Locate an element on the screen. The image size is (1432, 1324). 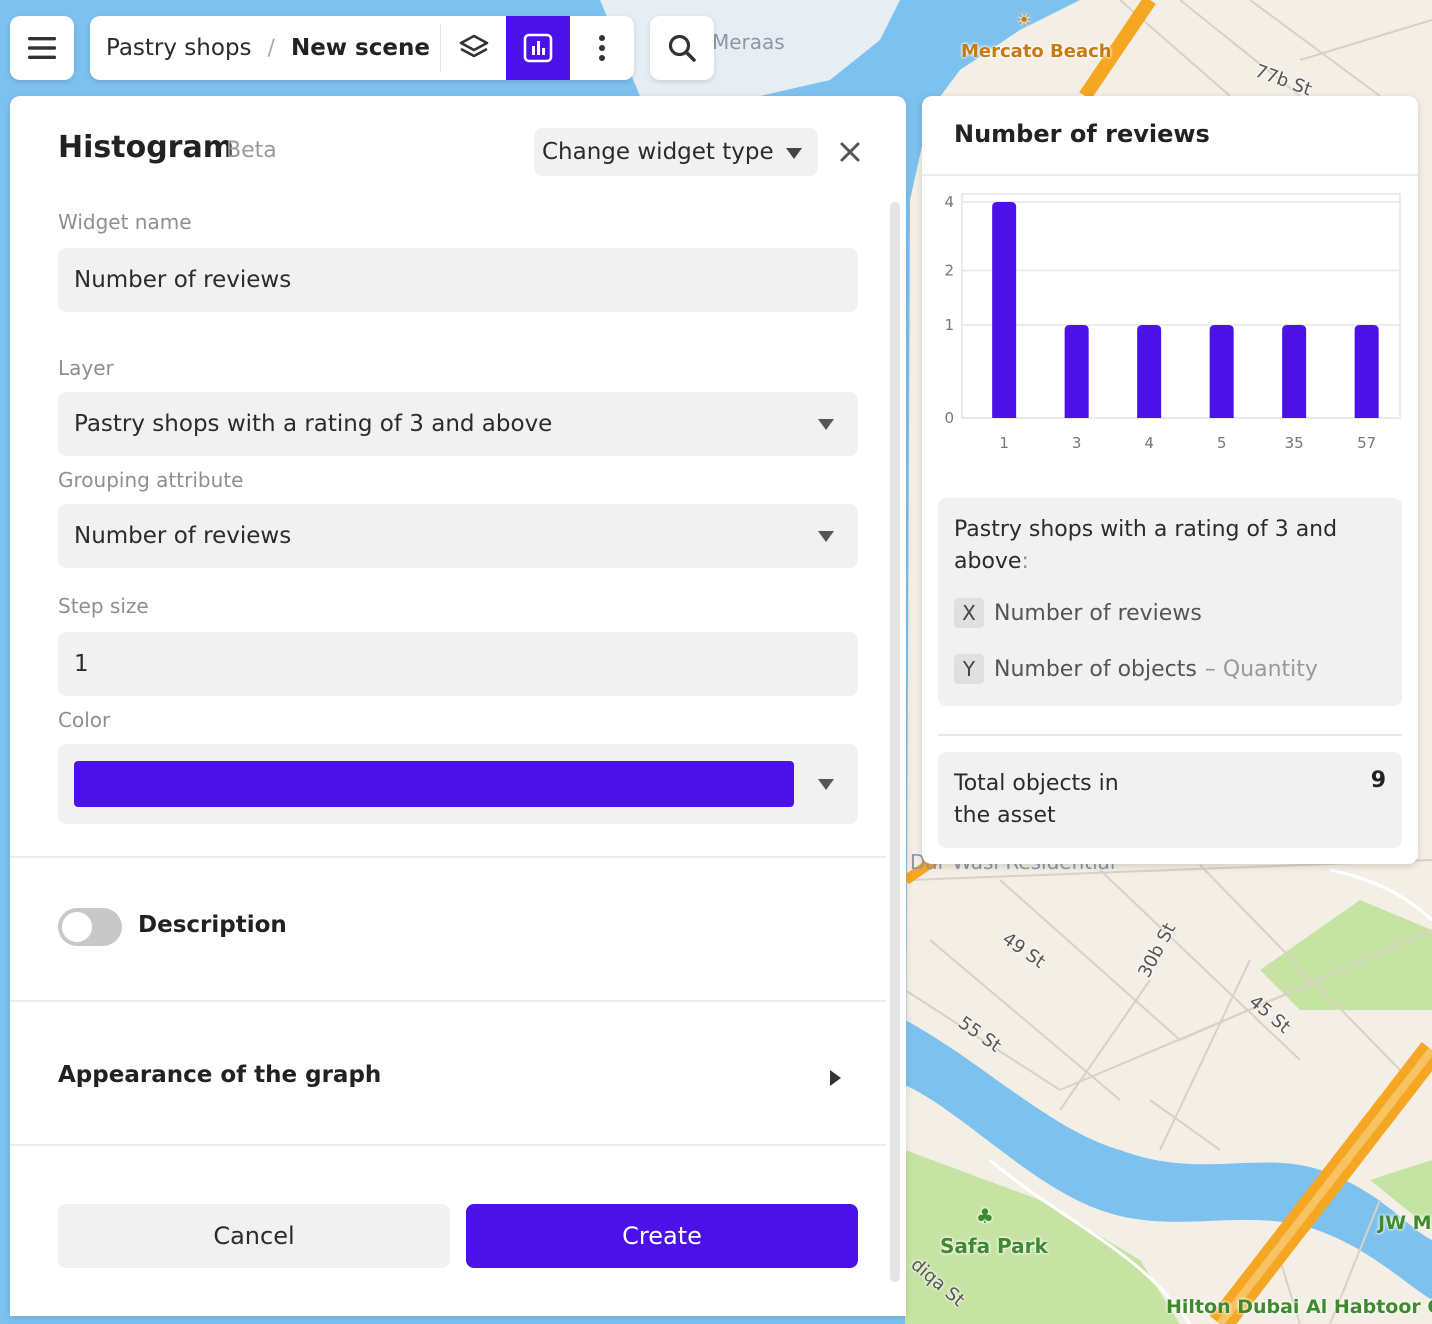
chart-icon is located at coordinates (538, 48).